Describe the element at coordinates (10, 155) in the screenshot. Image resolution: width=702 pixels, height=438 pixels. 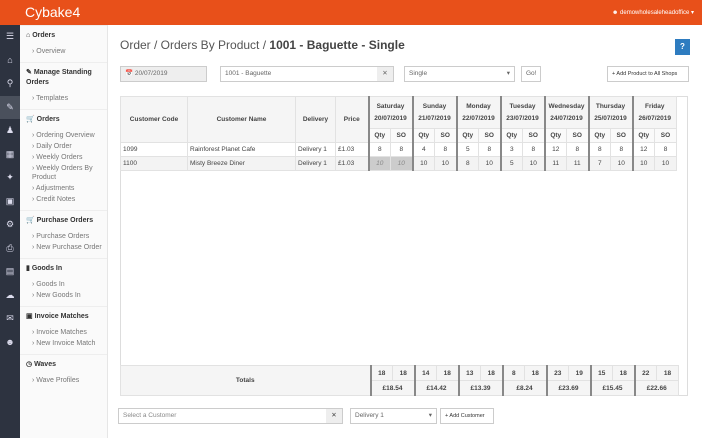
I see `cake-icon: ▦` at that location.